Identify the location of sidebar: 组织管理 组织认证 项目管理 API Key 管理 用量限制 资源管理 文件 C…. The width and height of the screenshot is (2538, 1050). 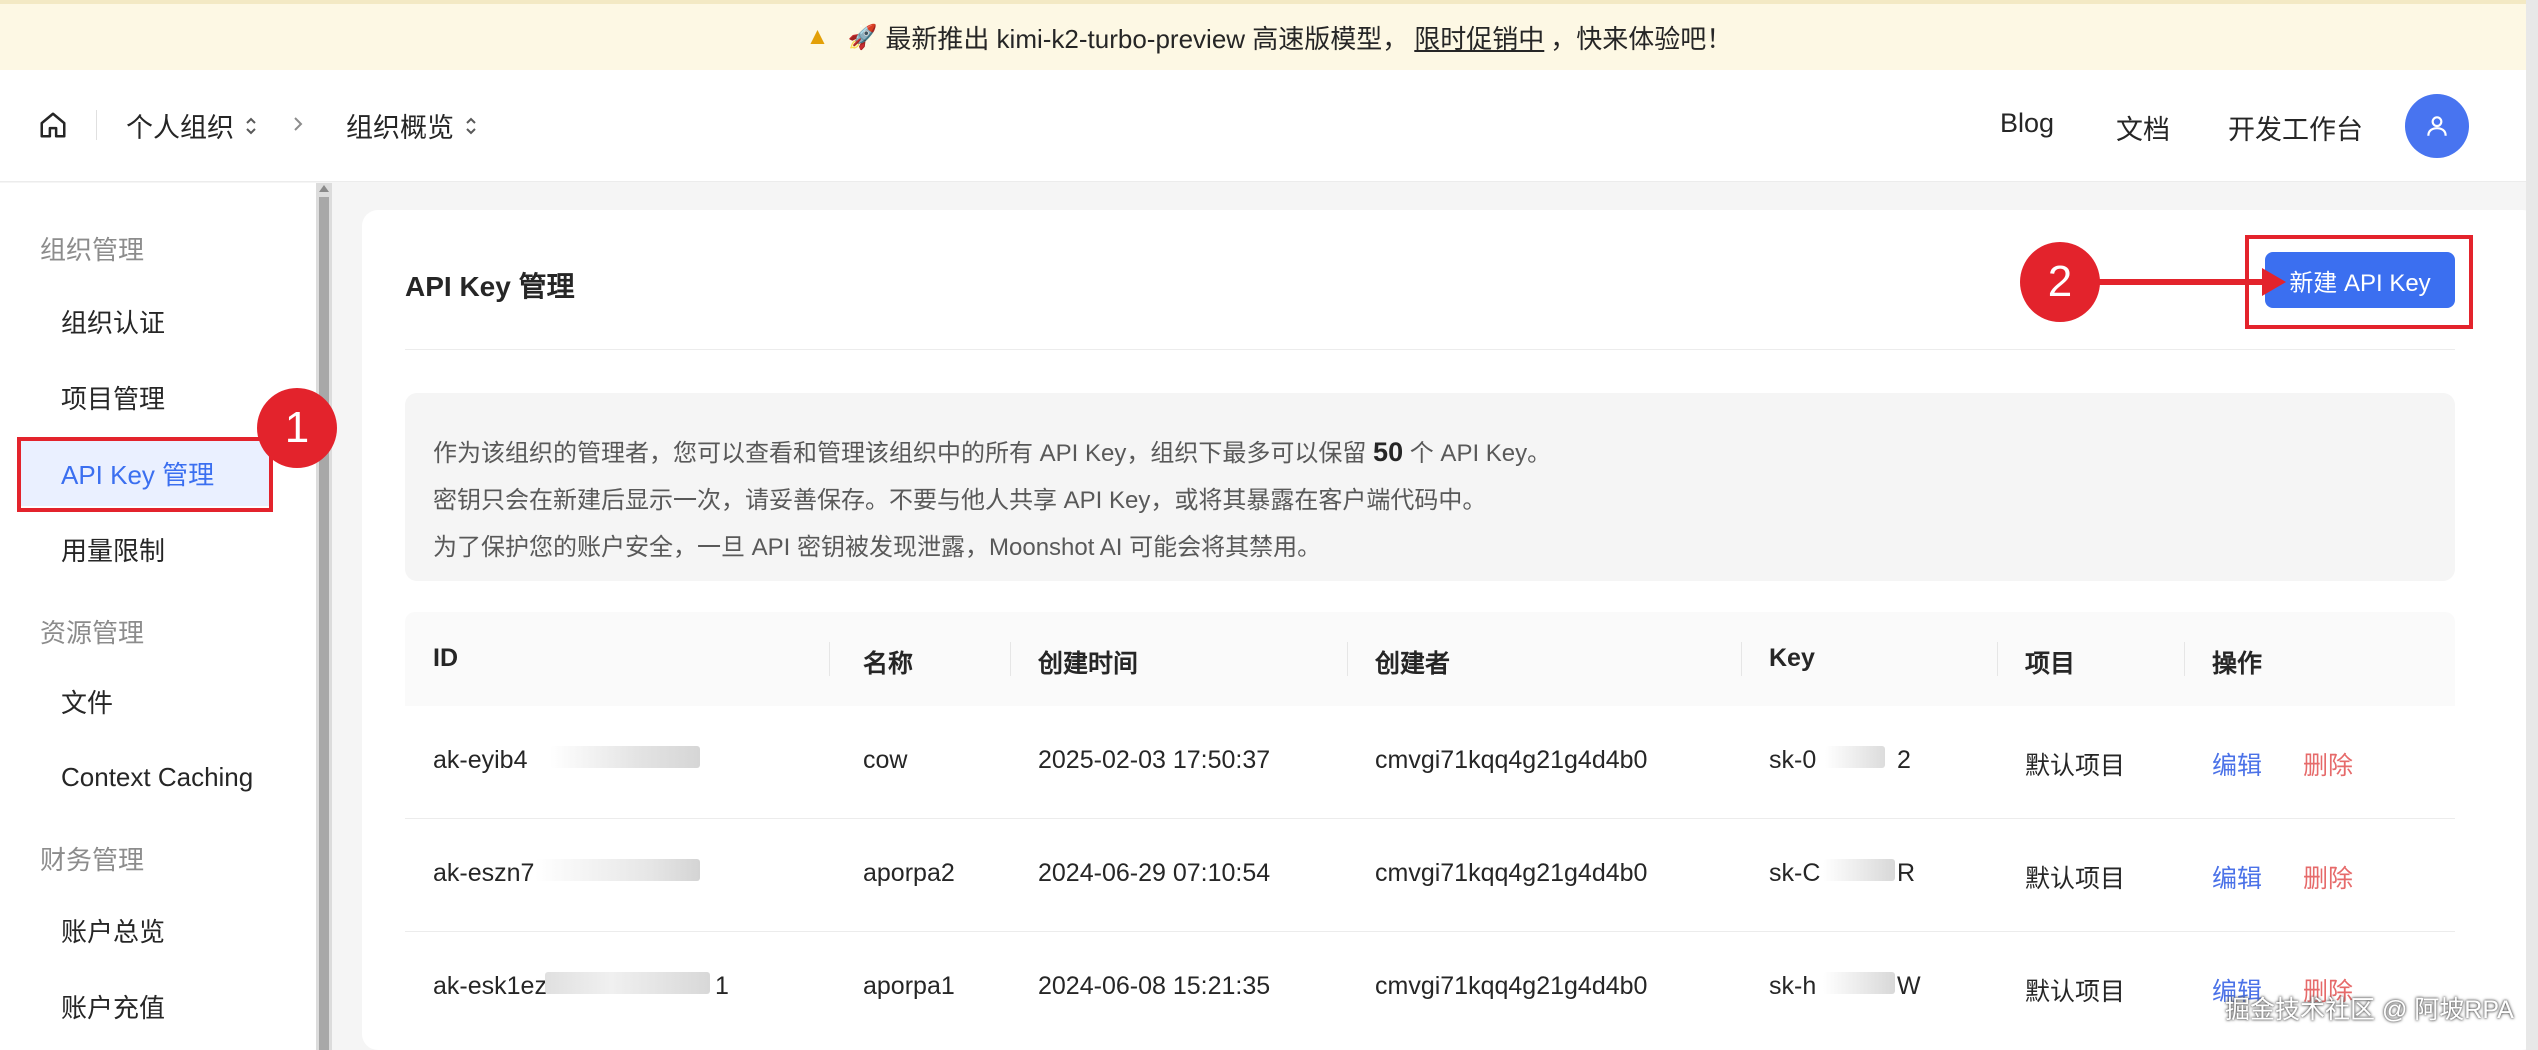
(158, 616).